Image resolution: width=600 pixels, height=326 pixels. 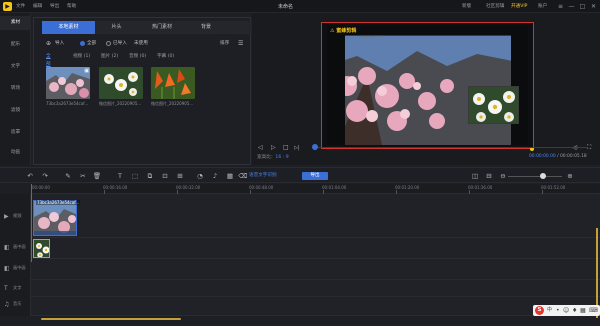 I want to click on next-frame-icon: ▷|, so click(x=297, y=148).